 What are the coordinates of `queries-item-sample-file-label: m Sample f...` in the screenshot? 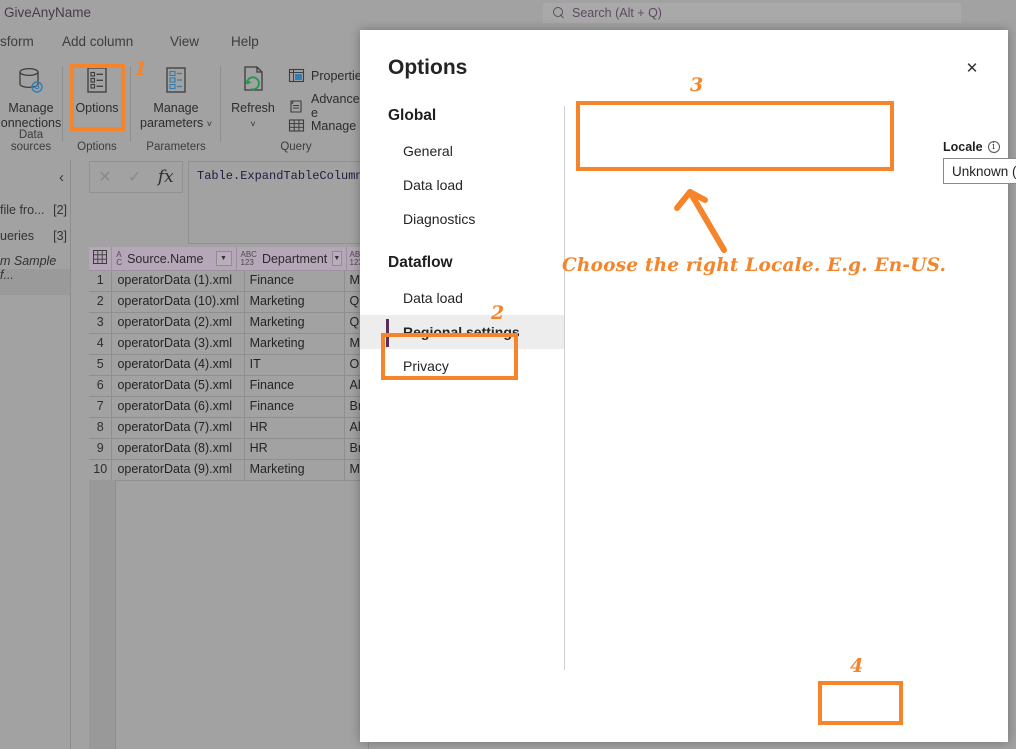 It's located at (28, 268).